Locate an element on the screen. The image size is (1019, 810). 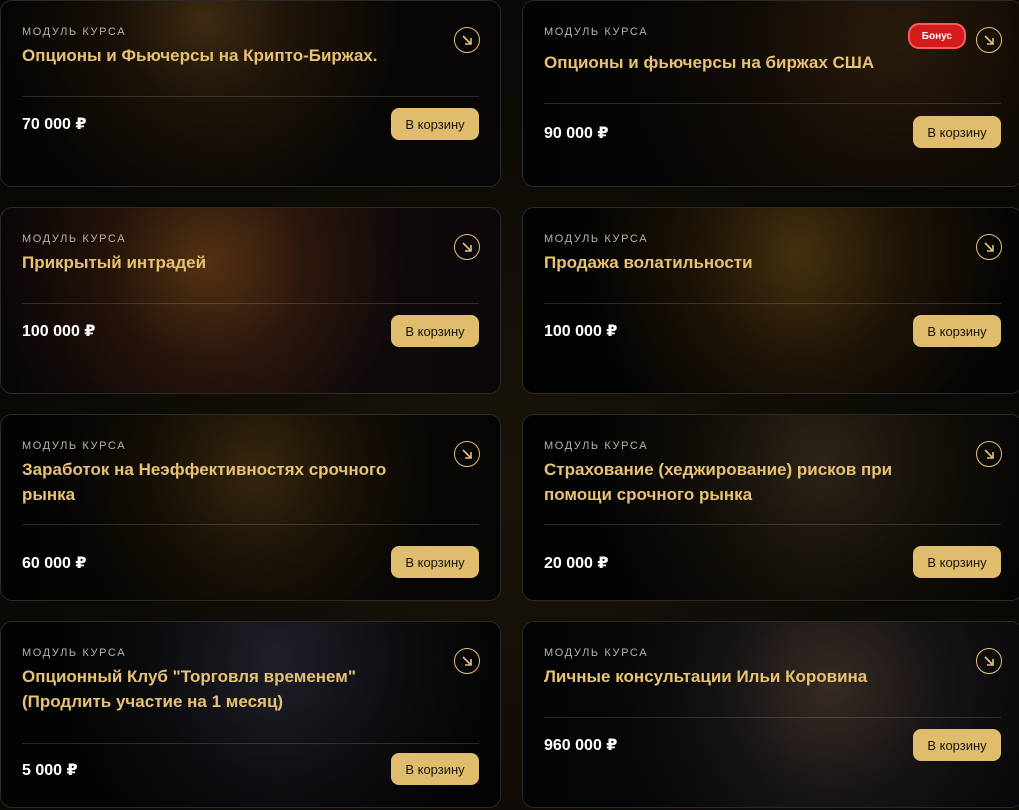
card-title: Личные консультации Ильи Коровина is located at coordinates (744, 676).